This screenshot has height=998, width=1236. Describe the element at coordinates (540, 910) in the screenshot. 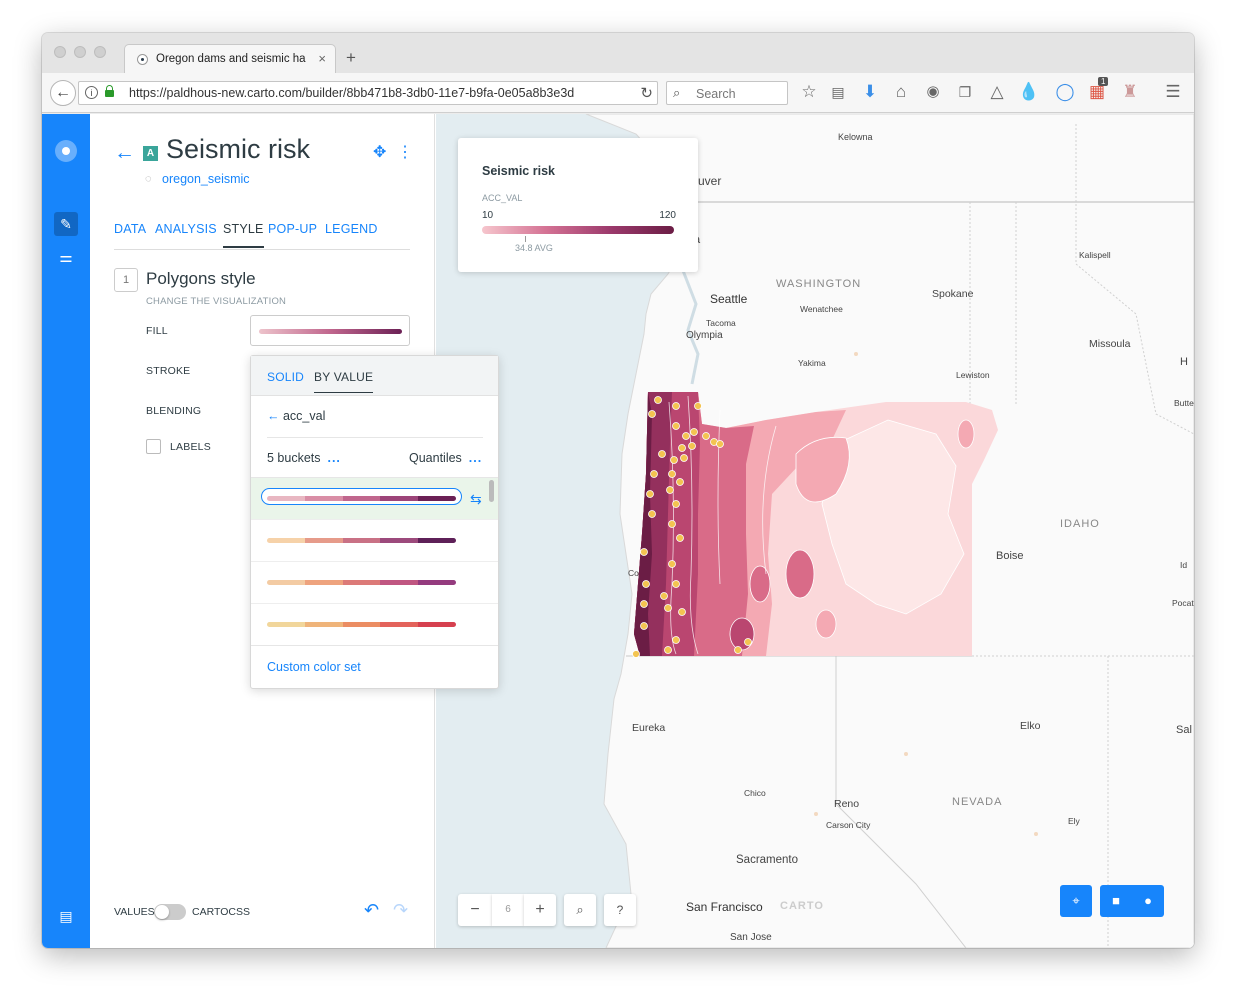

I see `zoom-in-button: +` at that location.